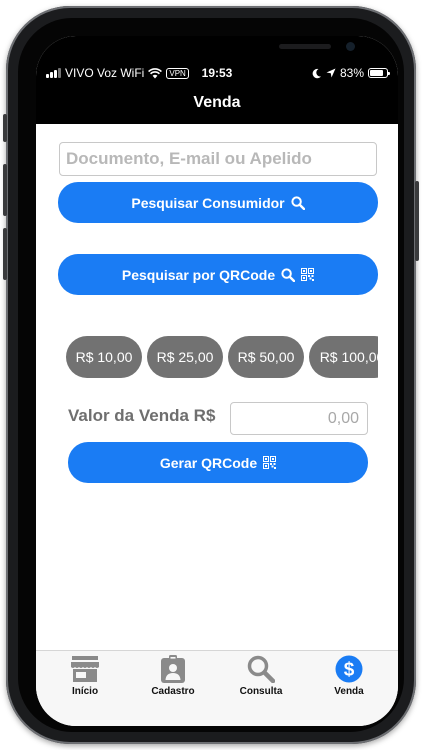 The width and height of the screenshot is (422, 750). I want to click on top-bar: VIVO Voz WiFi VPN 19:53 83% Venda, so click(217, 80).